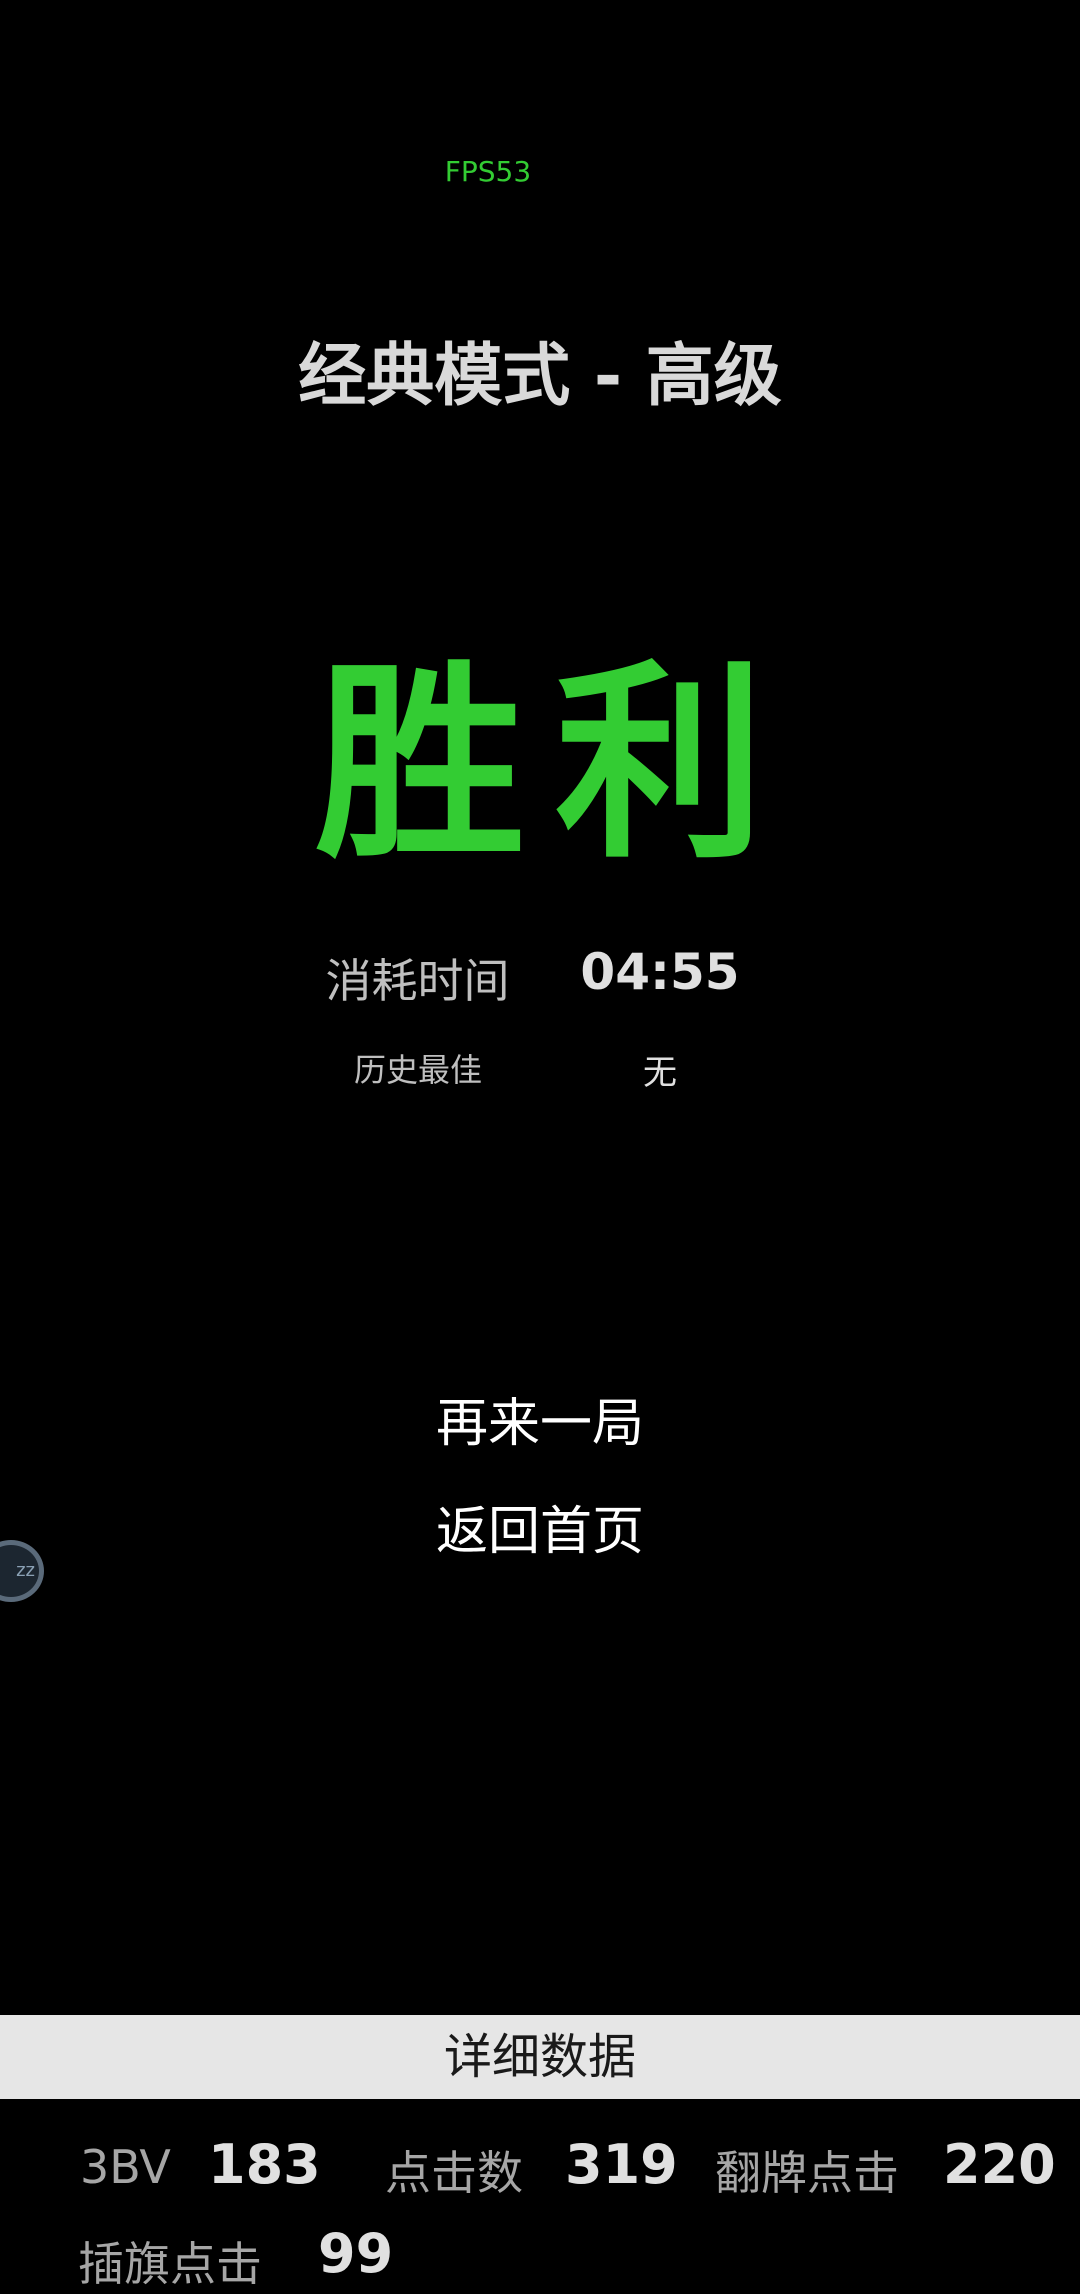 This screenshot has height=2294, width=1080. What do you see at coordinates (356, 2253) in the screenshot?
I see `stat-flag-clicks-value: 99` at bounding box center [356, 2253].